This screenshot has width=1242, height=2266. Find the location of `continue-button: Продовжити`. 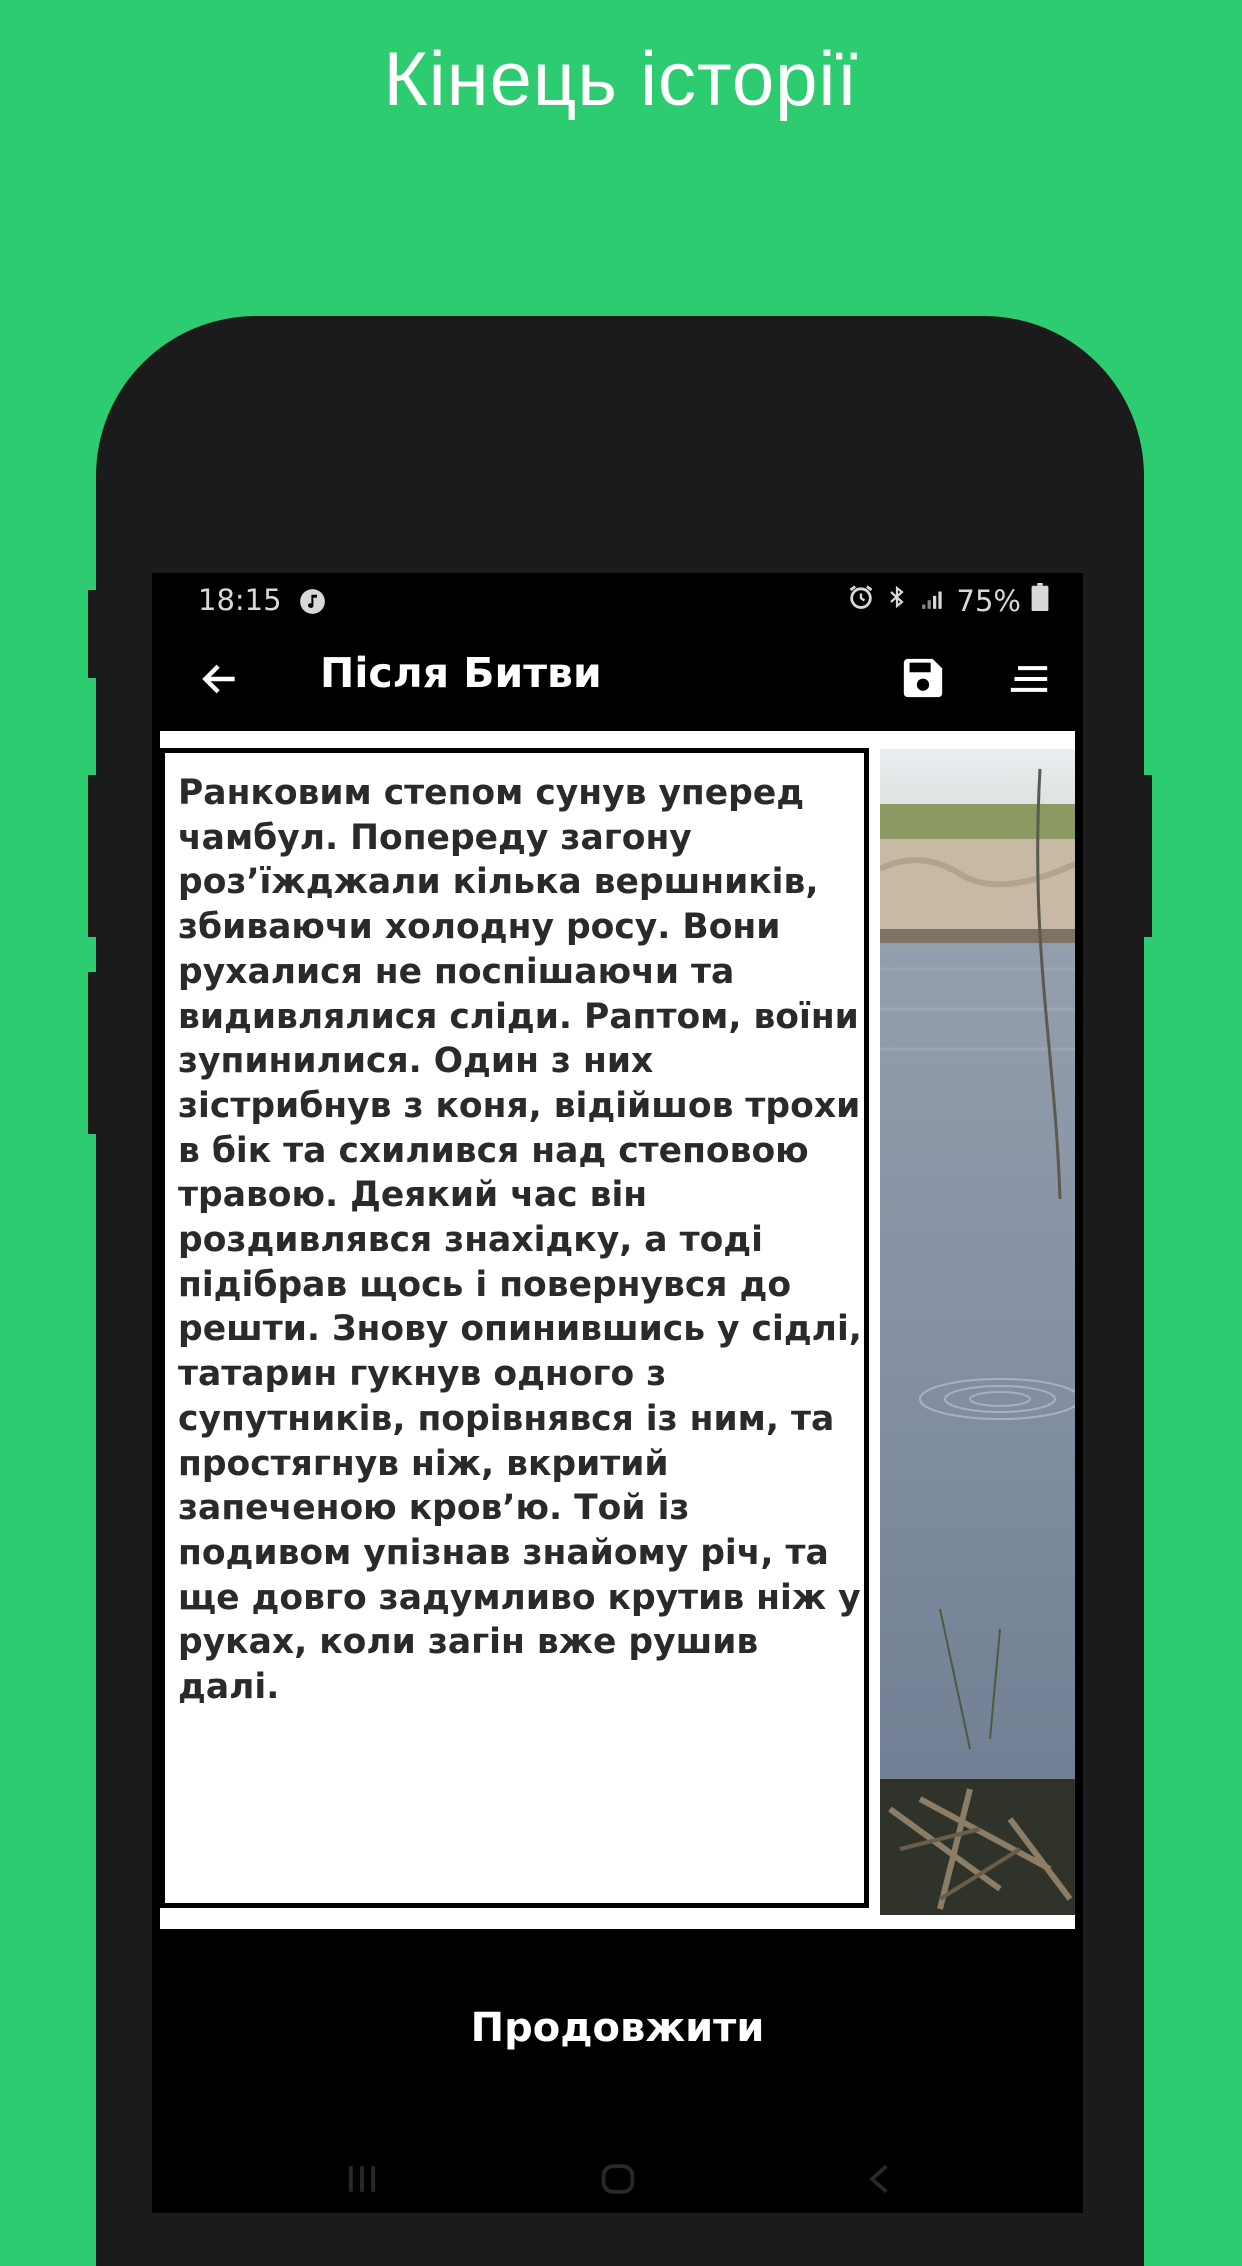

continue-button: Продовжити is located at coordinates (617, 2040).